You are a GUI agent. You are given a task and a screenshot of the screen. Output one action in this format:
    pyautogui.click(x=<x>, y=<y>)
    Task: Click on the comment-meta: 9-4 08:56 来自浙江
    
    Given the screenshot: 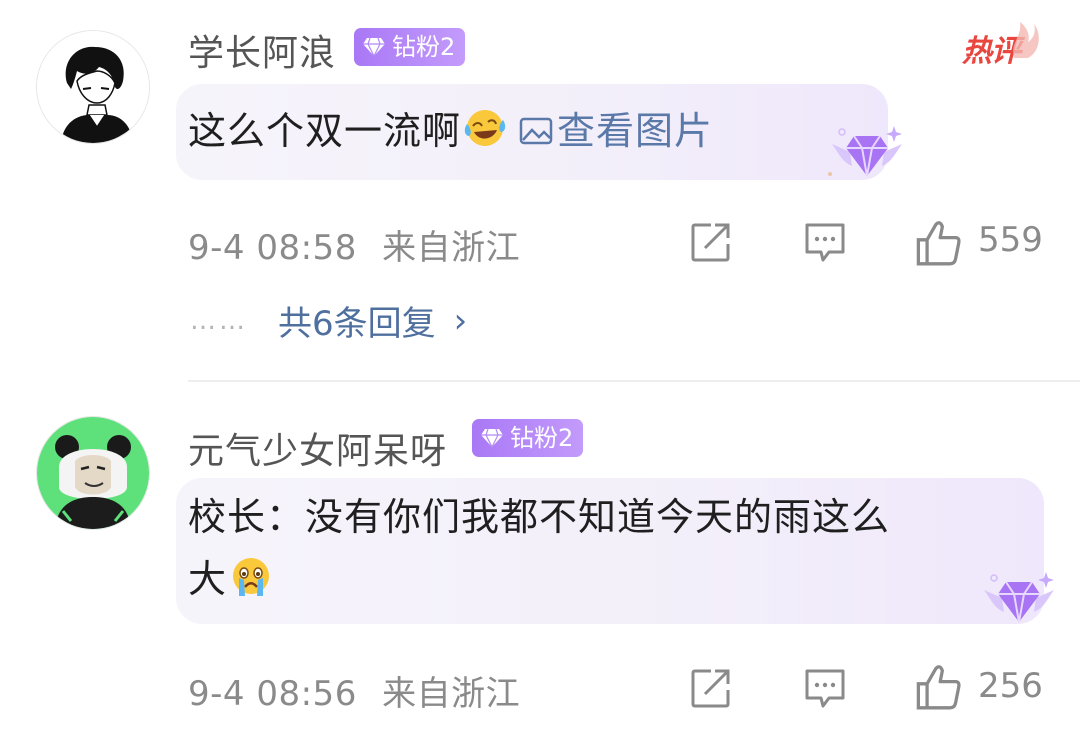 What is the action you would take?
    pyautogui.click(x=354, y=690)
    